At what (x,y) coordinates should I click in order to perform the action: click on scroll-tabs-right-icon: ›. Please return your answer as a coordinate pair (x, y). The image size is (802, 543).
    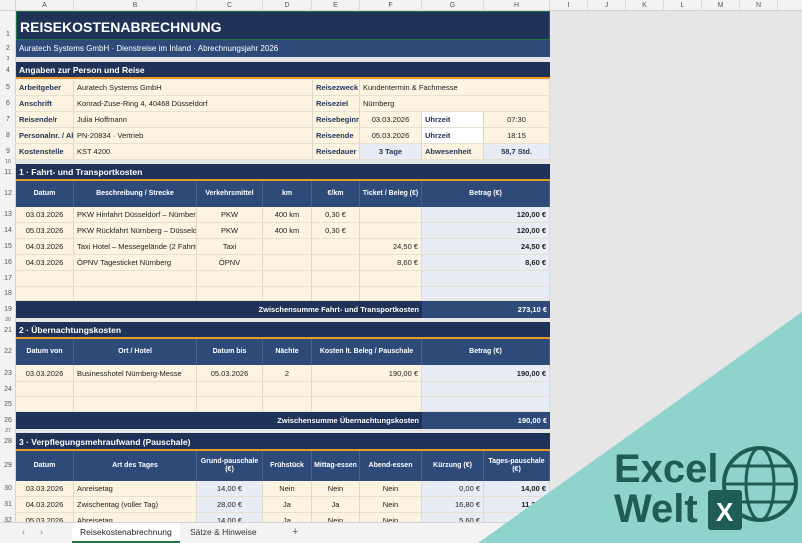
    Looking at the image, I should click on (41, 532).